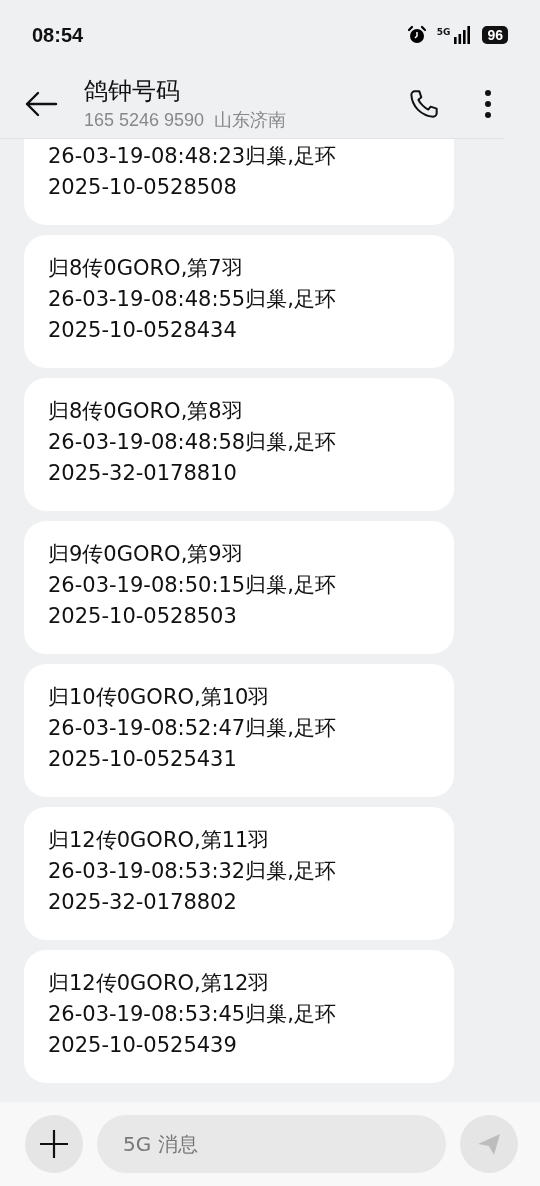 This screenshot has height=1186, width=540. What do you see at coordinates (146, 268) in the screenshot?
I see `message-line: 归8传0GORO,第7羽` at bounding box center [146, 268].